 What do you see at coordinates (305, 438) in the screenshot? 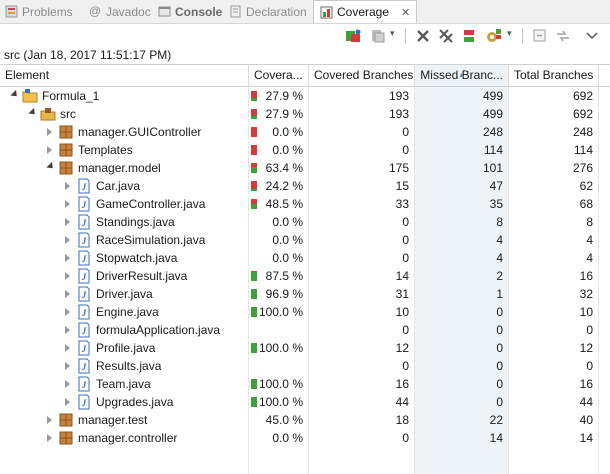
I see `table-row: manager.controller 0.0 % 0 14 14` at bounding box center [305, 438].